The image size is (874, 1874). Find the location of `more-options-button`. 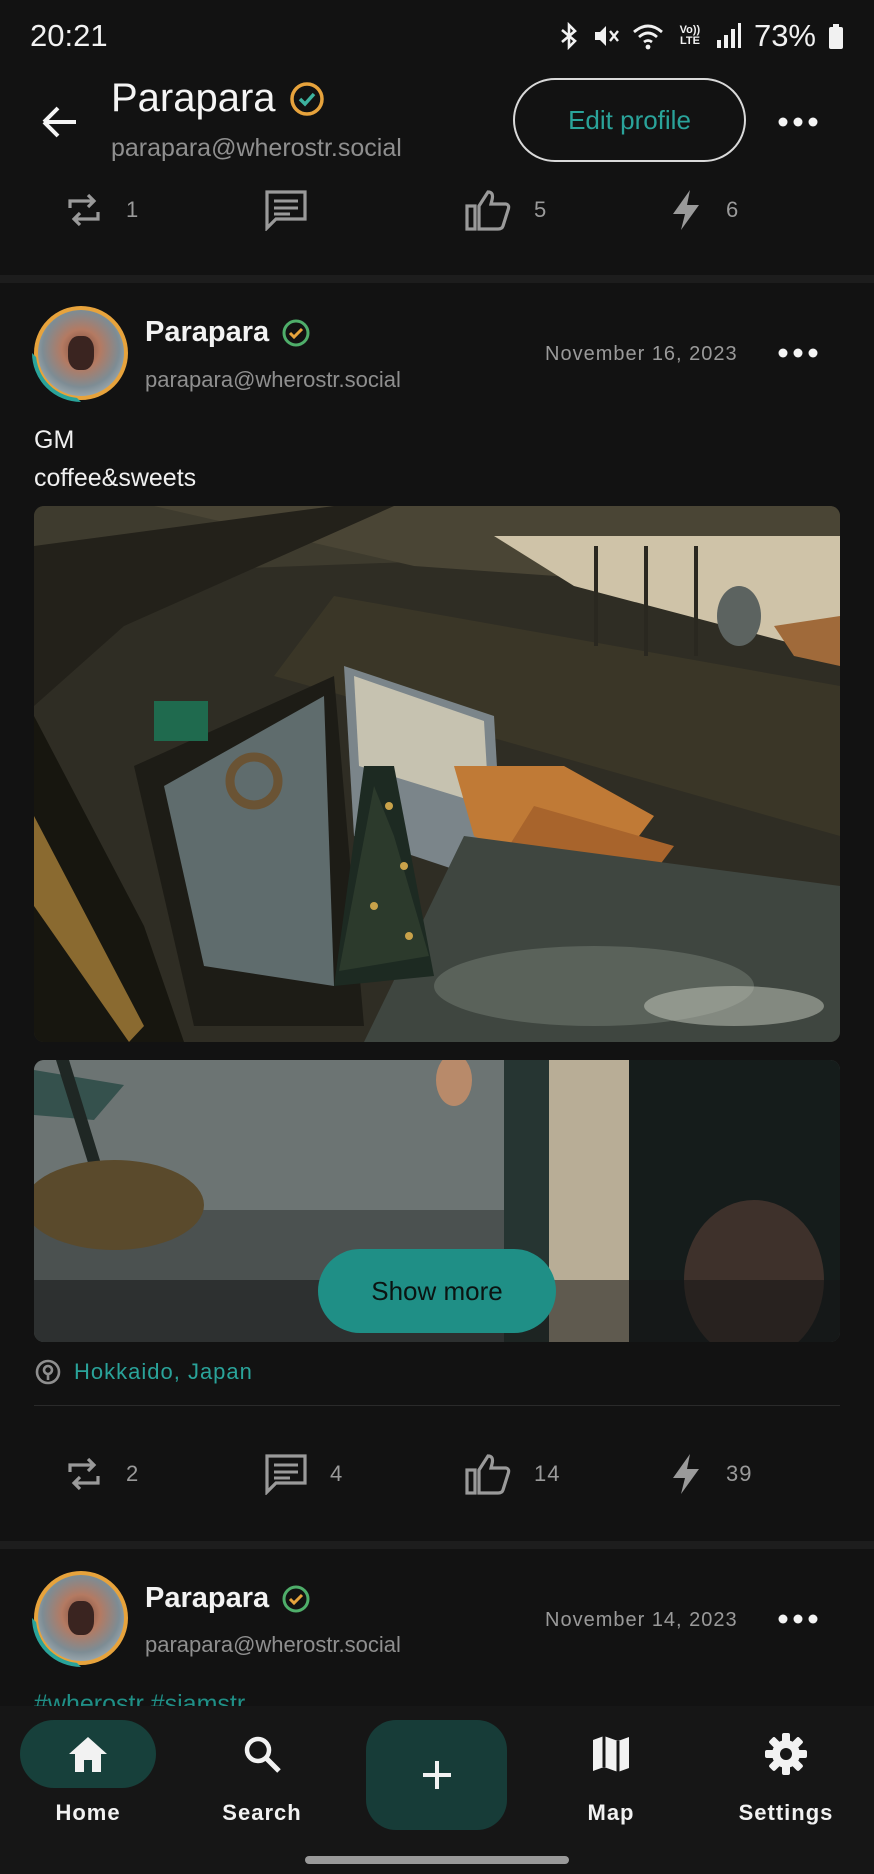

more-options-button is located at coordinates (798, 122).